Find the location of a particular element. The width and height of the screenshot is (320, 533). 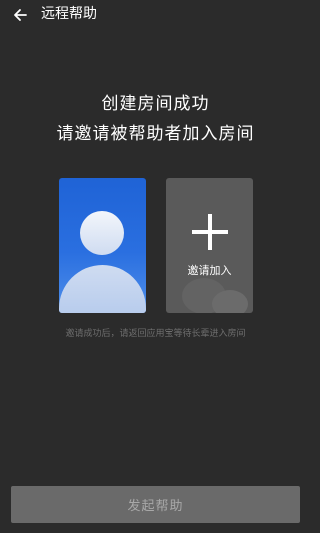

start-help-button: 发起帮助 is located at coordinates (155, 504).